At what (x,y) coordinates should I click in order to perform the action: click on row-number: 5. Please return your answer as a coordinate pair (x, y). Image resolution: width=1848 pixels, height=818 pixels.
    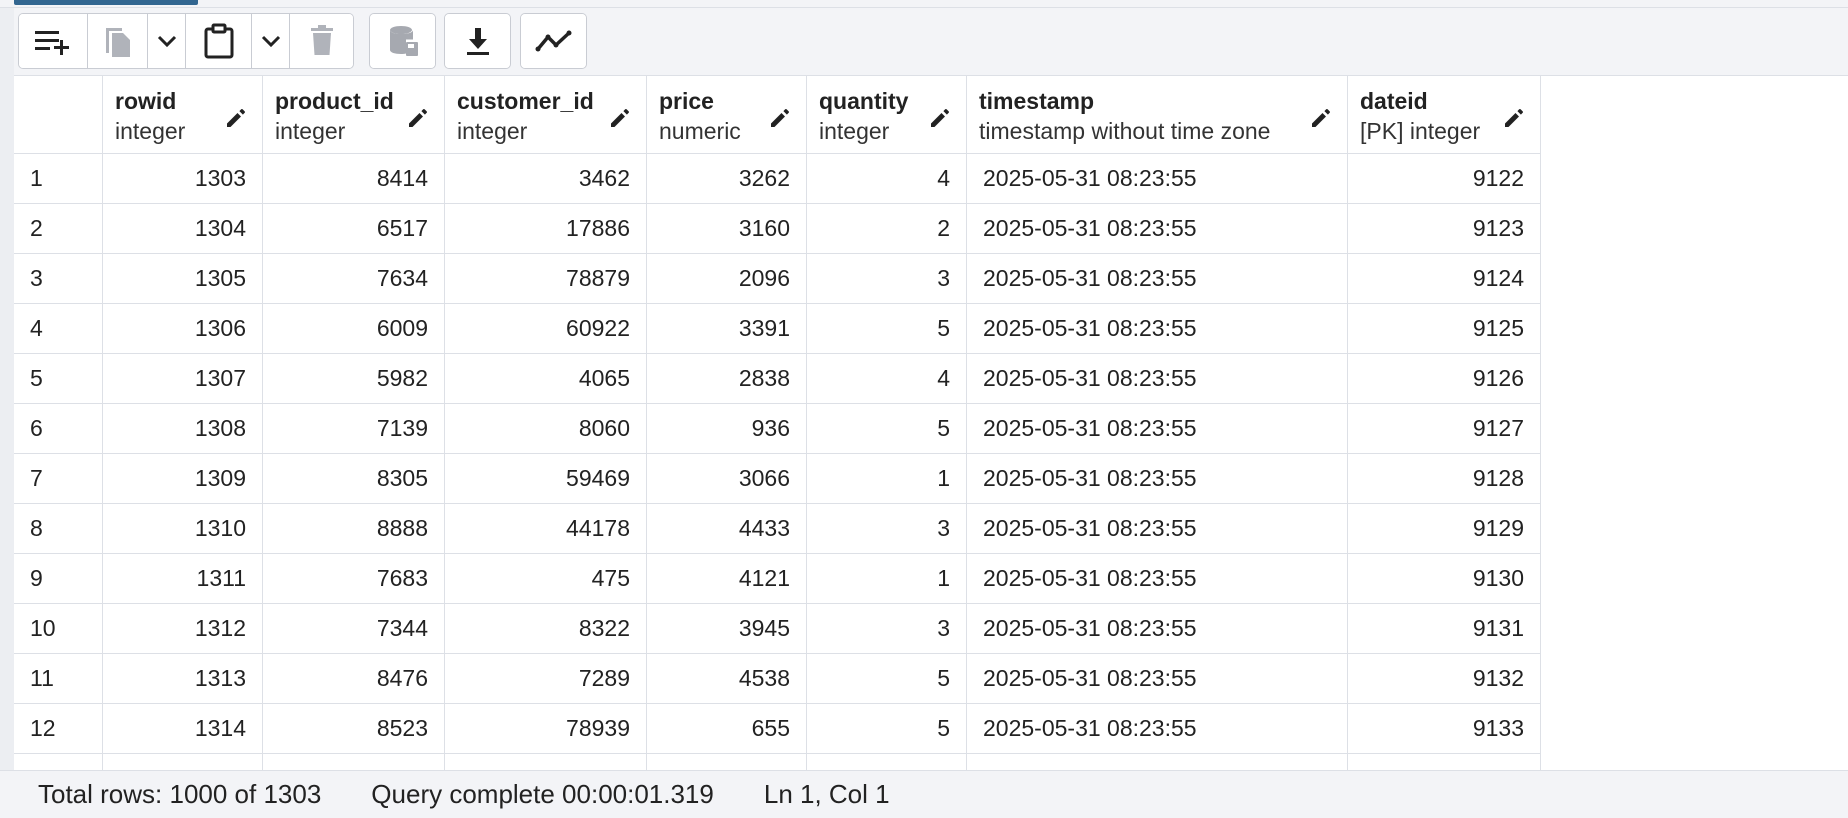
    Looking at the image, I should click on (58, 379).